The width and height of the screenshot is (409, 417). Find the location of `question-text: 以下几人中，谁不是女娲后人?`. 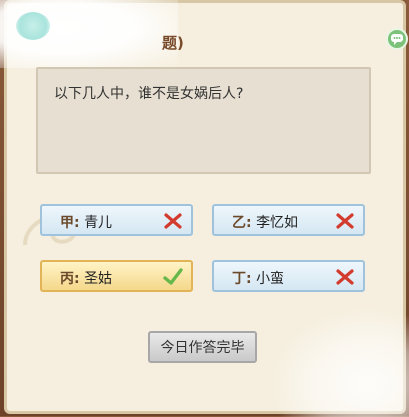

question-text: 以下几人中，谁不是女娲后人? is located at coordinates (149, 94).